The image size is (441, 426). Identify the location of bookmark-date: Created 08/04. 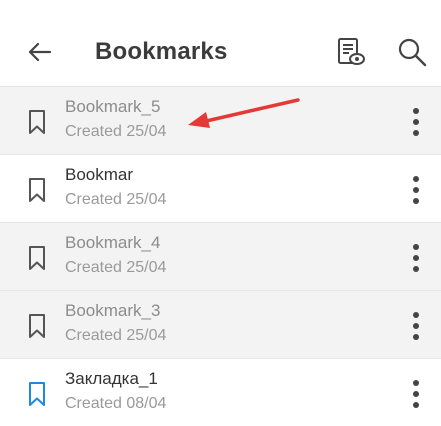
(116, 403).